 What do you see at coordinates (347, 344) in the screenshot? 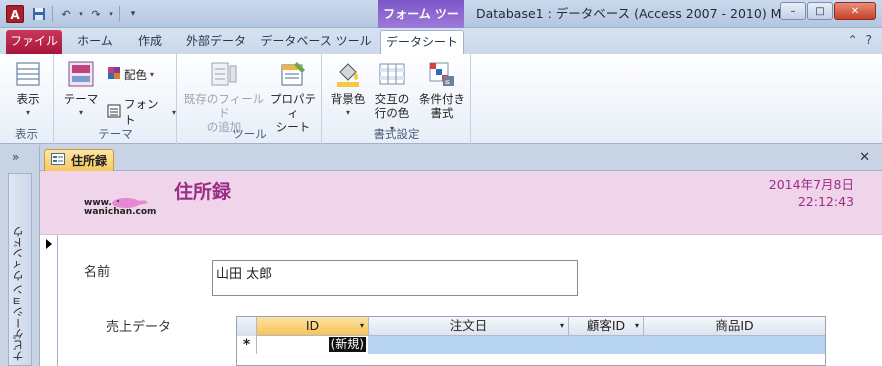
I see `new-record-label: (新規)` at bounding box center [347, 344].